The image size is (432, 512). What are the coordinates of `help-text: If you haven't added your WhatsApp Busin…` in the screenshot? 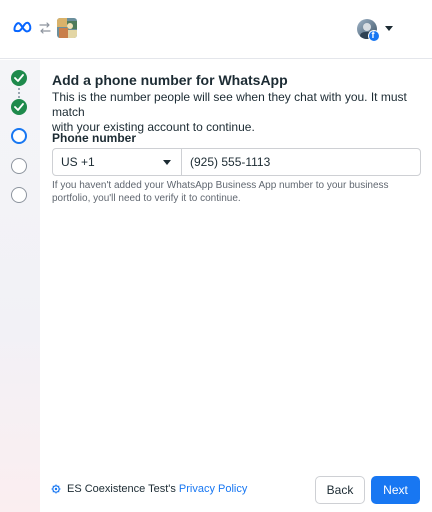 It's located at (232, 192).